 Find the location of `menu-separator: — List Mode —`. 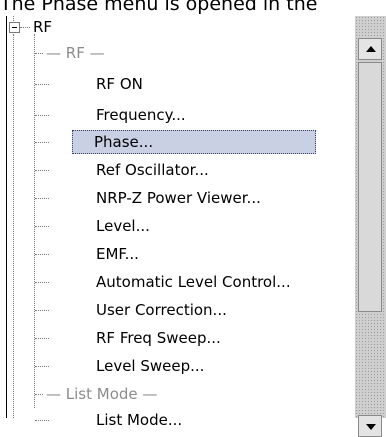

menu-separator: — List Mode — is located at coordinates (102, 394).